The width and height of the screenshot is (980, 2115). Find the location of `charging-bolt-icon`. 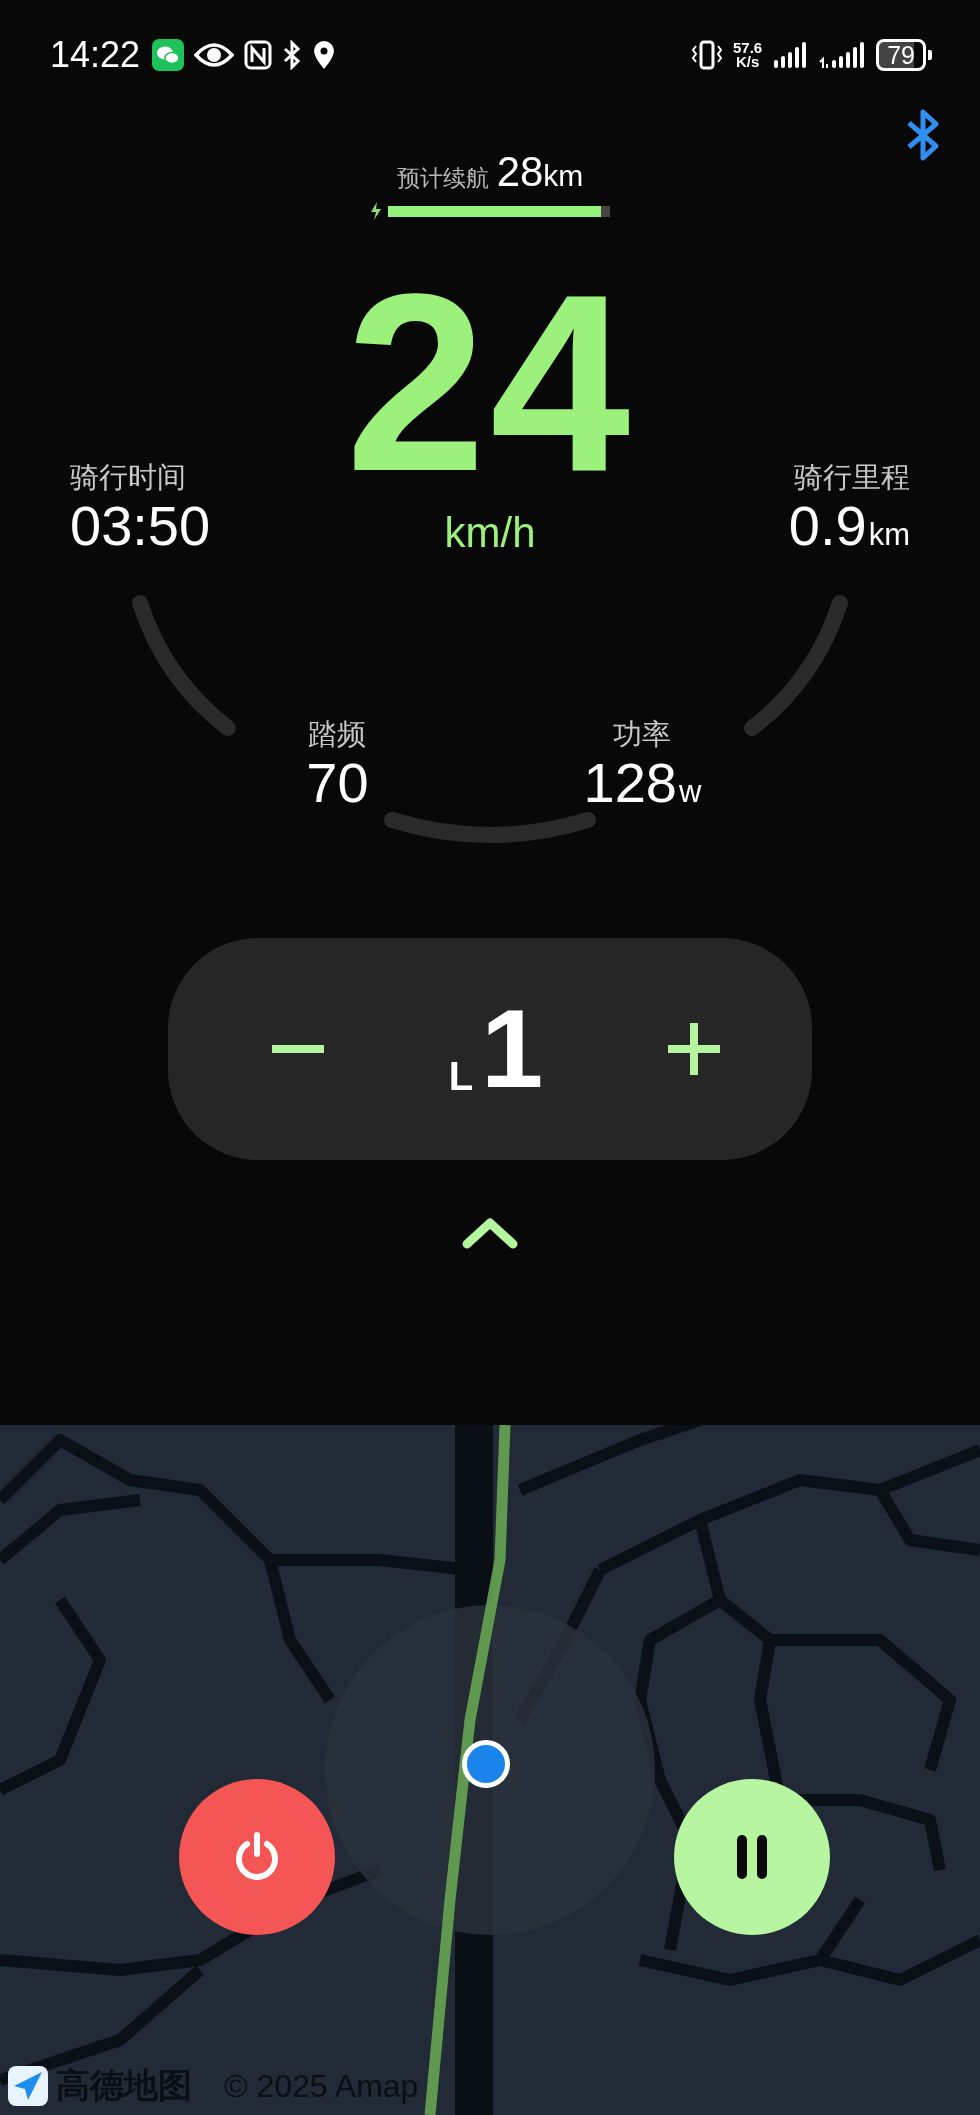

charging-bolt-icon is located at coordinates (376, 211).